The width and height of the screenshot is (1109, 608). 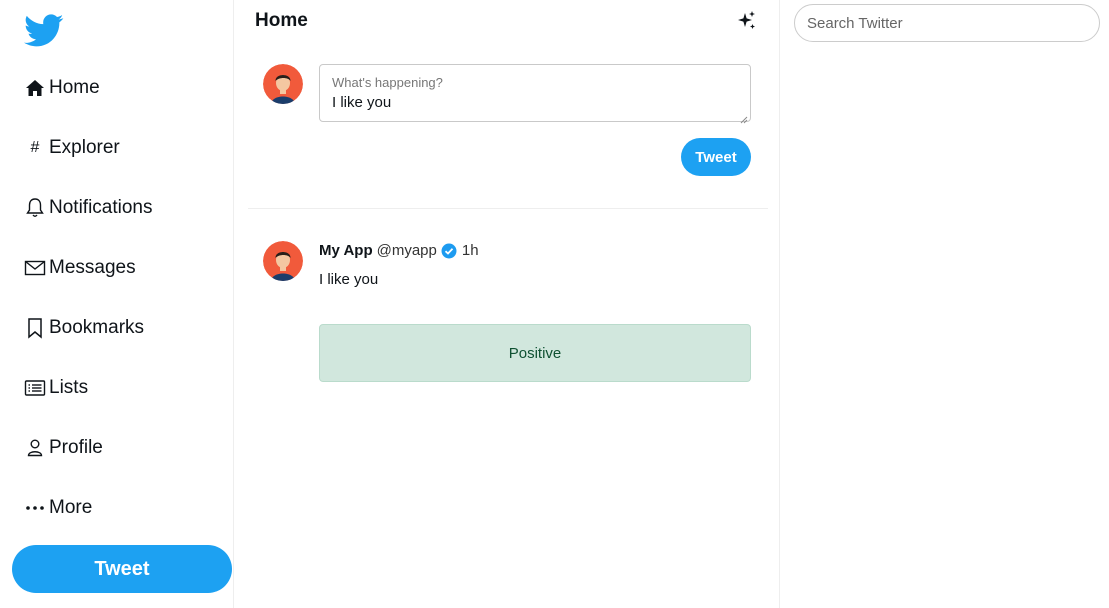 I want to click on sidebar-item-label: Messages, so click(x=92, y=267).